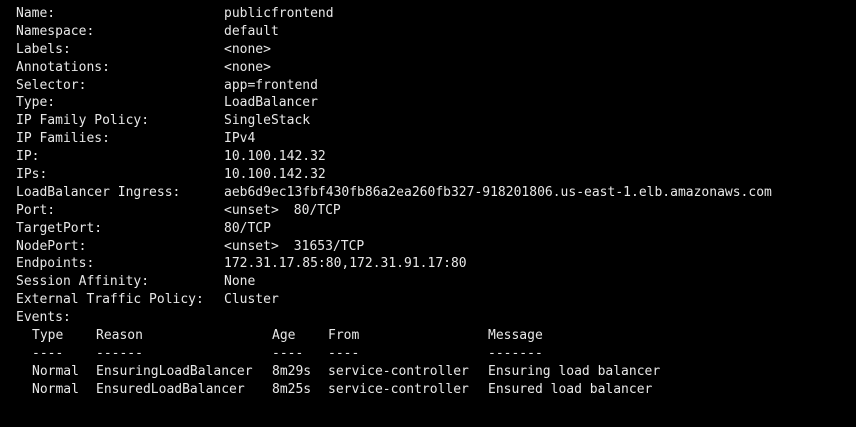 The image size is (856, 427). What do you see at coordinates (251, 300) in the screenshot?
I see `field-value: Cluster` at bounding box center [251, 300].